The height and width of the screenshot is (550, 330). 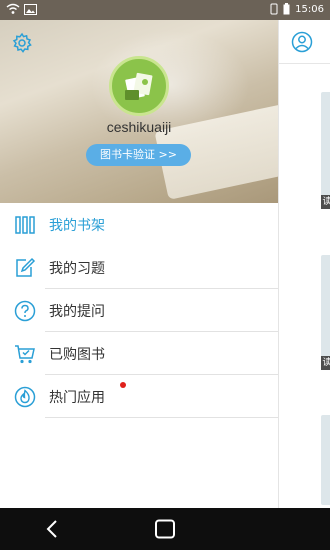 I want to click on back-icon, so click(x=53, y=529).